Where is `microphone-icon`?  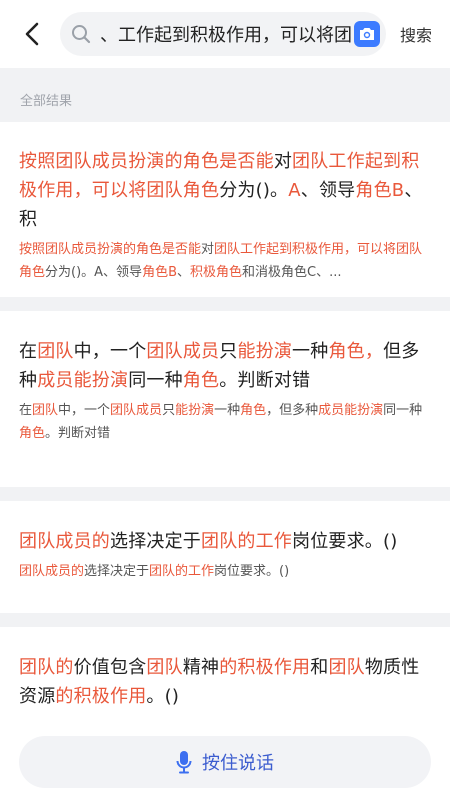 microphone-icon is located at coordinates (184, 762).